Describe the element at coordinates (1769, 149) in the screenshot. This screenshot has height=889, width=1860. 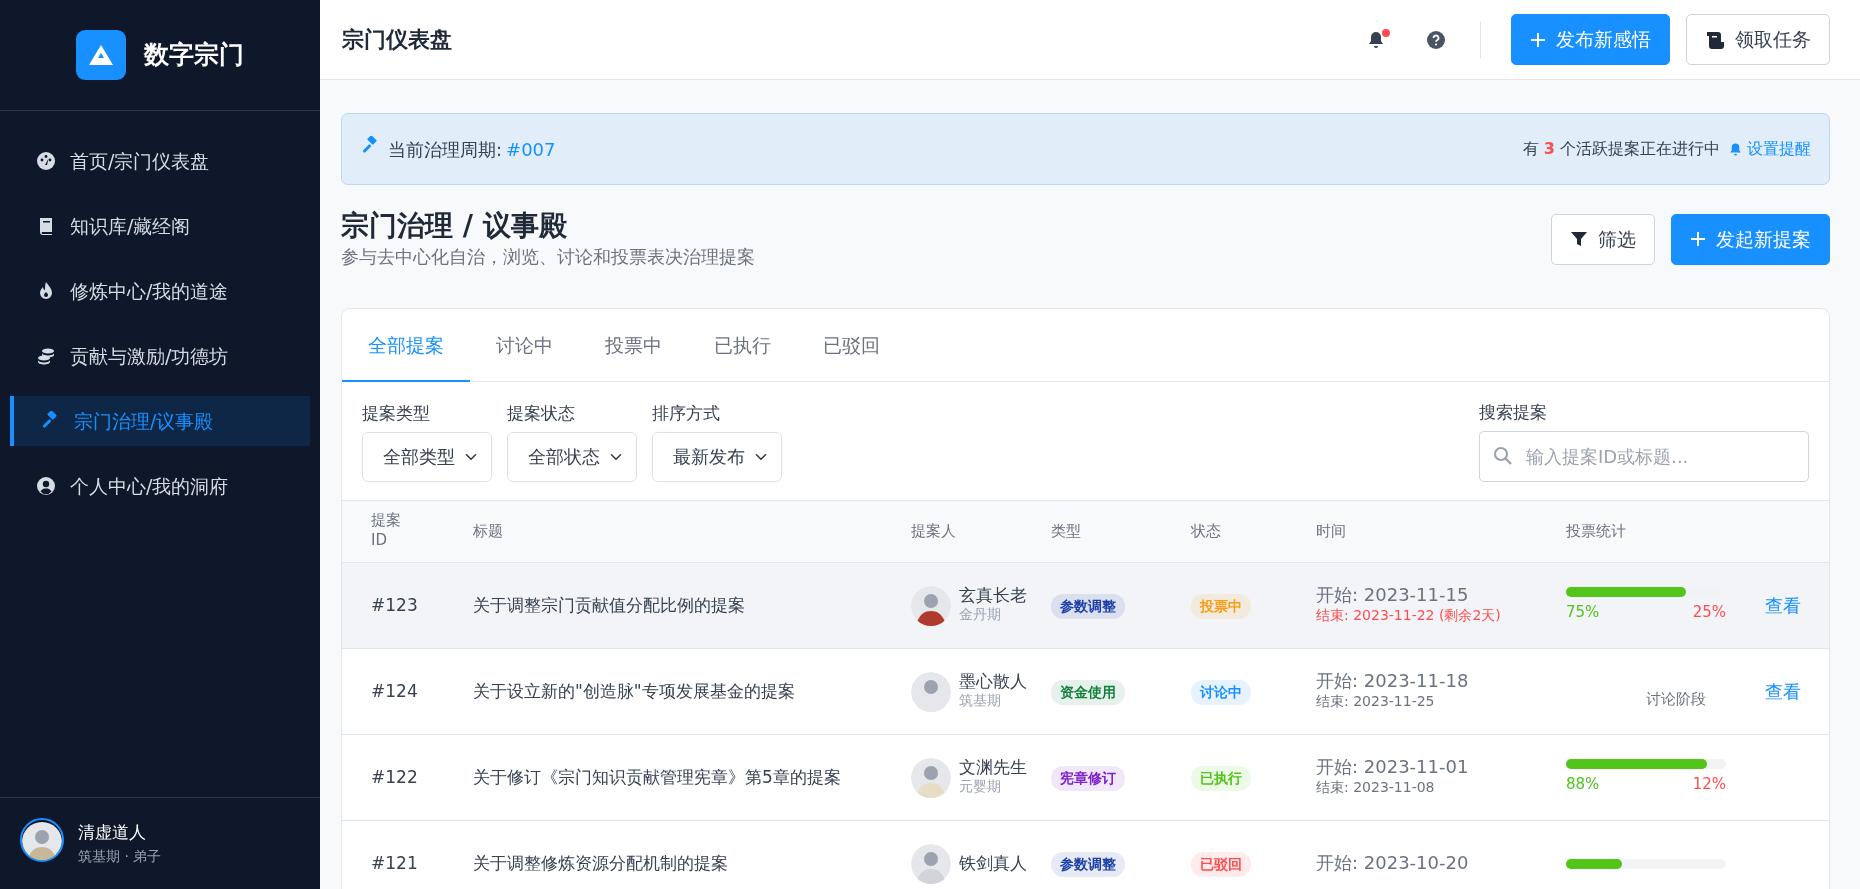
I see `reminder-link: 设置提醒` at that location.